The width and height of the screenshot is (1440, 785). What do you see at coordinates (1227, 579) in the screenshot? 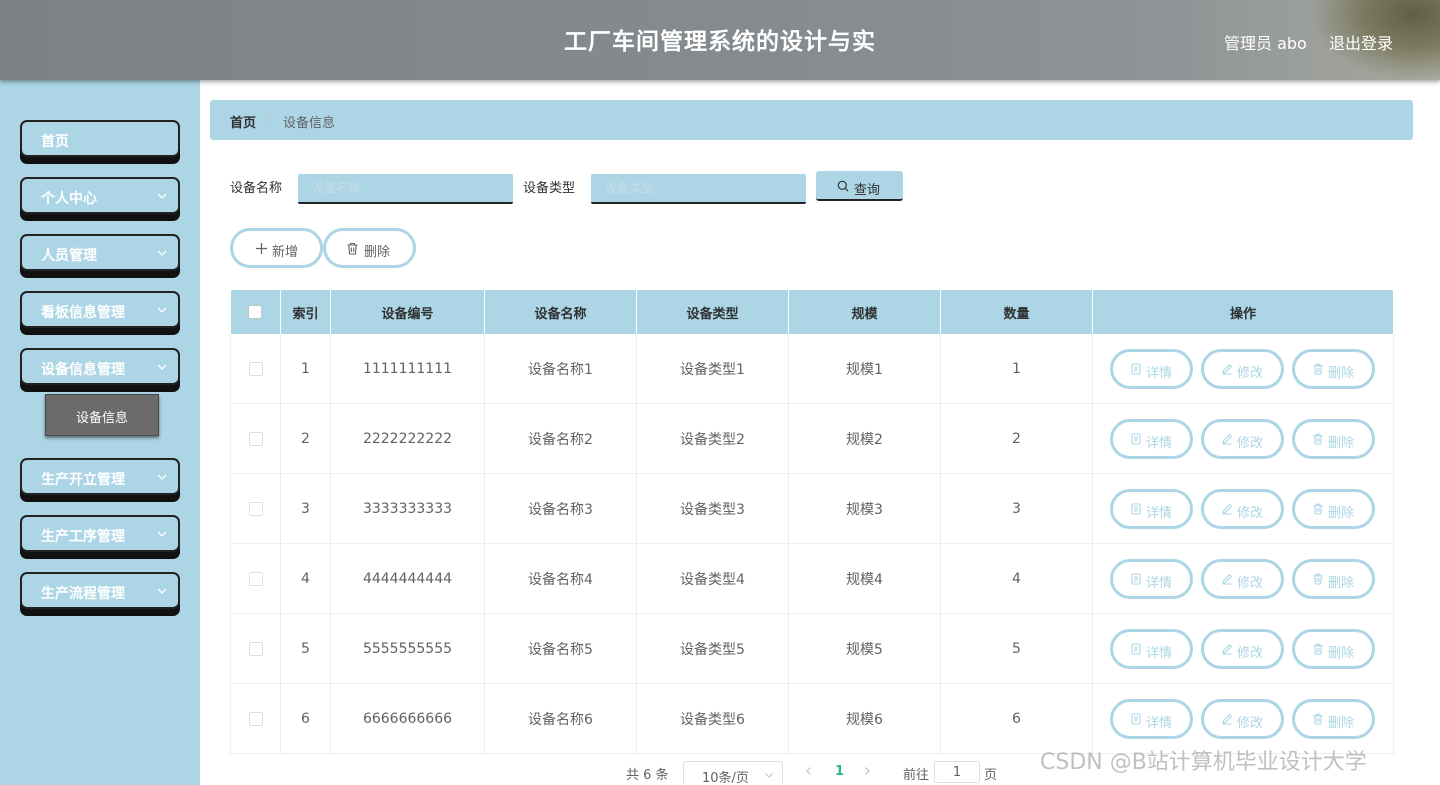
I see `edit-icon` at bounding box center [1227, 579].